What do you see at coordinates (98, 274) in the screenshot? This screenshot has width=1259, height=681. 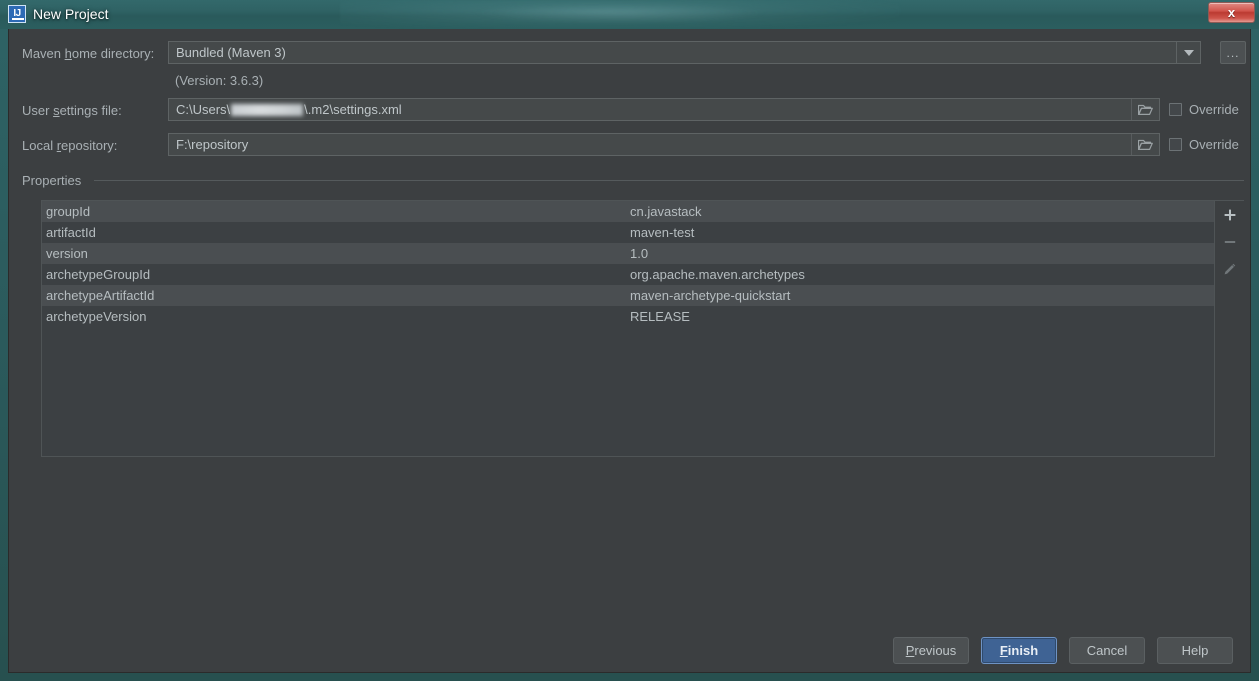 I see `property-key: archetypeGroupId` at bounding box center [98, 274].